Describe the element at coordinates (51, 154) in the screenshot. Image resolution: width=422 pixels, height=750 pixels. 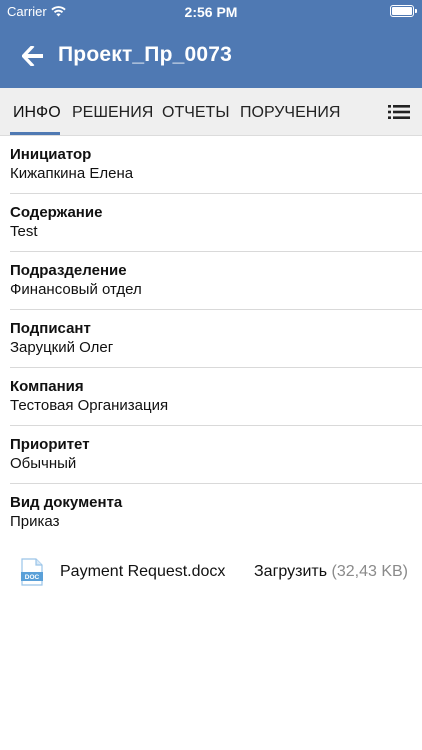
I see `field-label: Инициатор` at that location.